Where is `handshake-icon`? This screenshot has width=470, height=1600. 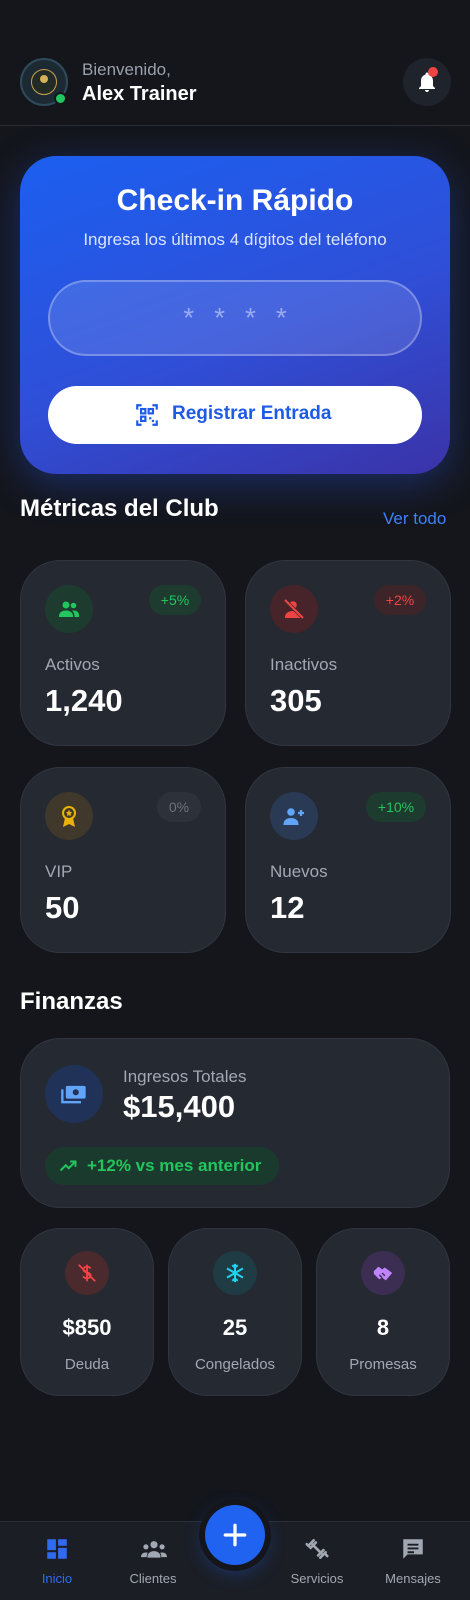
handshake-icon is located at coordinates (383, 1273).